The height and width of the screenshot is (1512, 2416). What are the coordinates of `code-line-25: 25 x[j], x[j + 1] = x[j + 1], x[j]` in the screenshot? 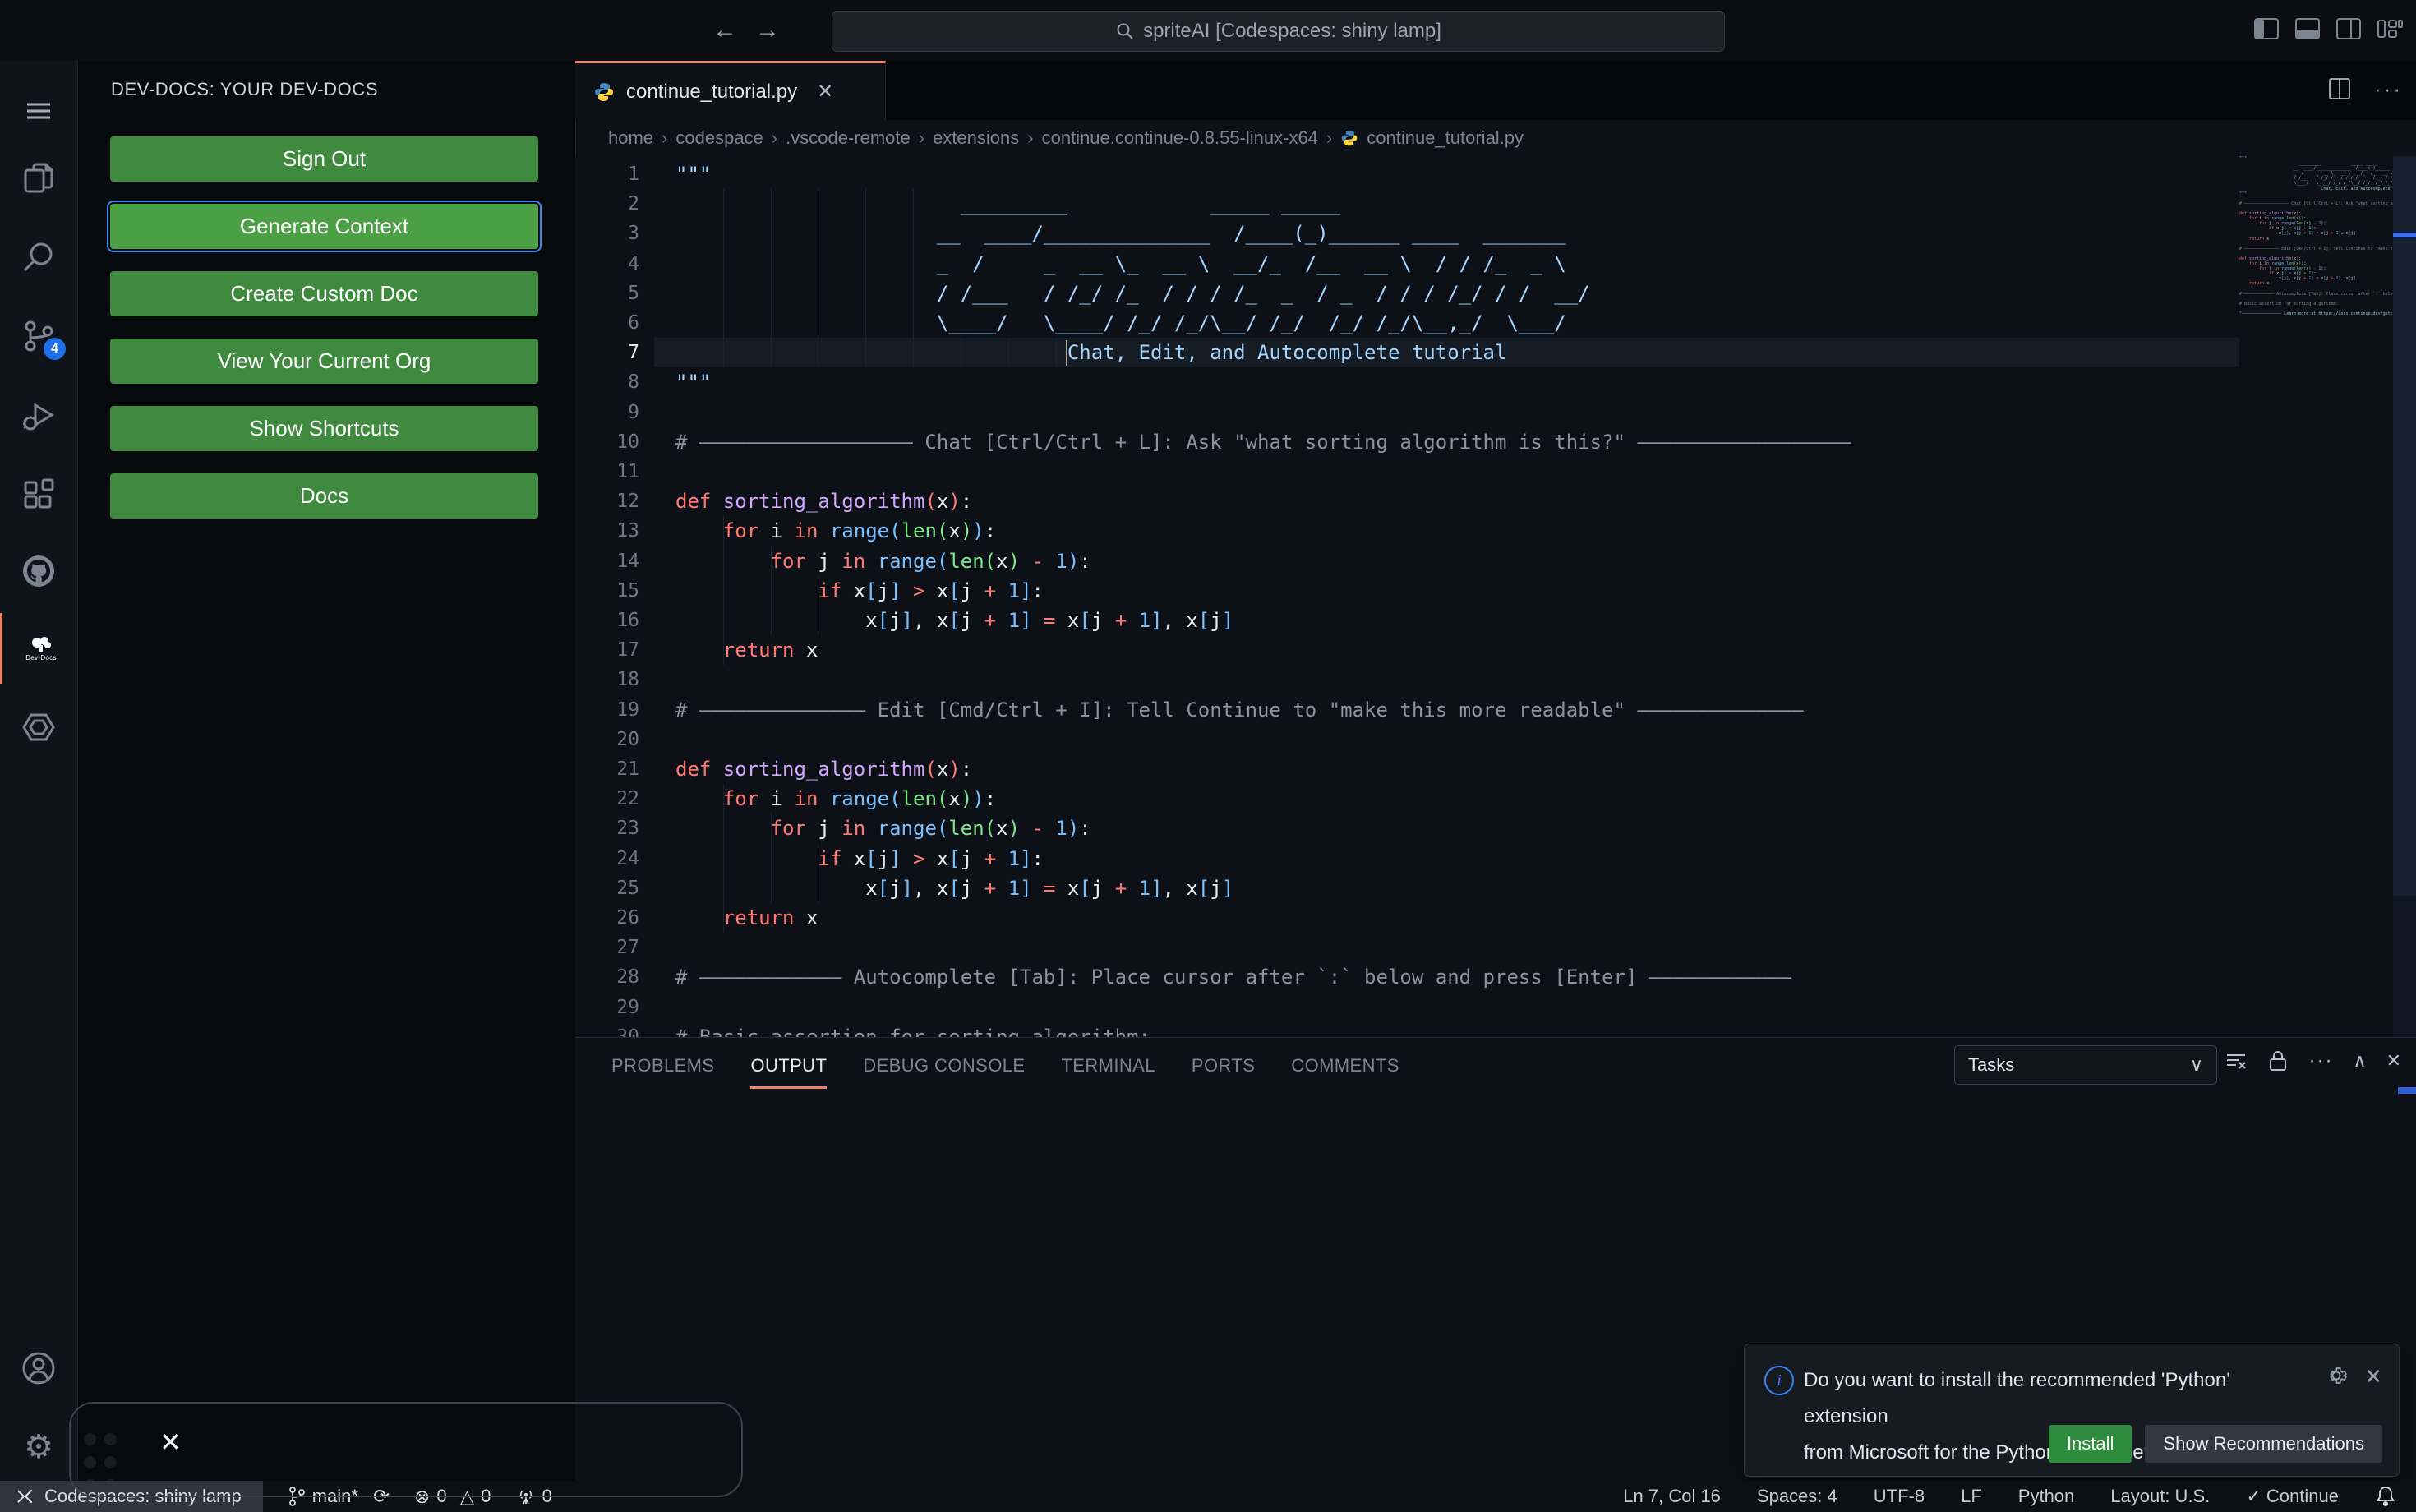 It's located at (1407, 889).